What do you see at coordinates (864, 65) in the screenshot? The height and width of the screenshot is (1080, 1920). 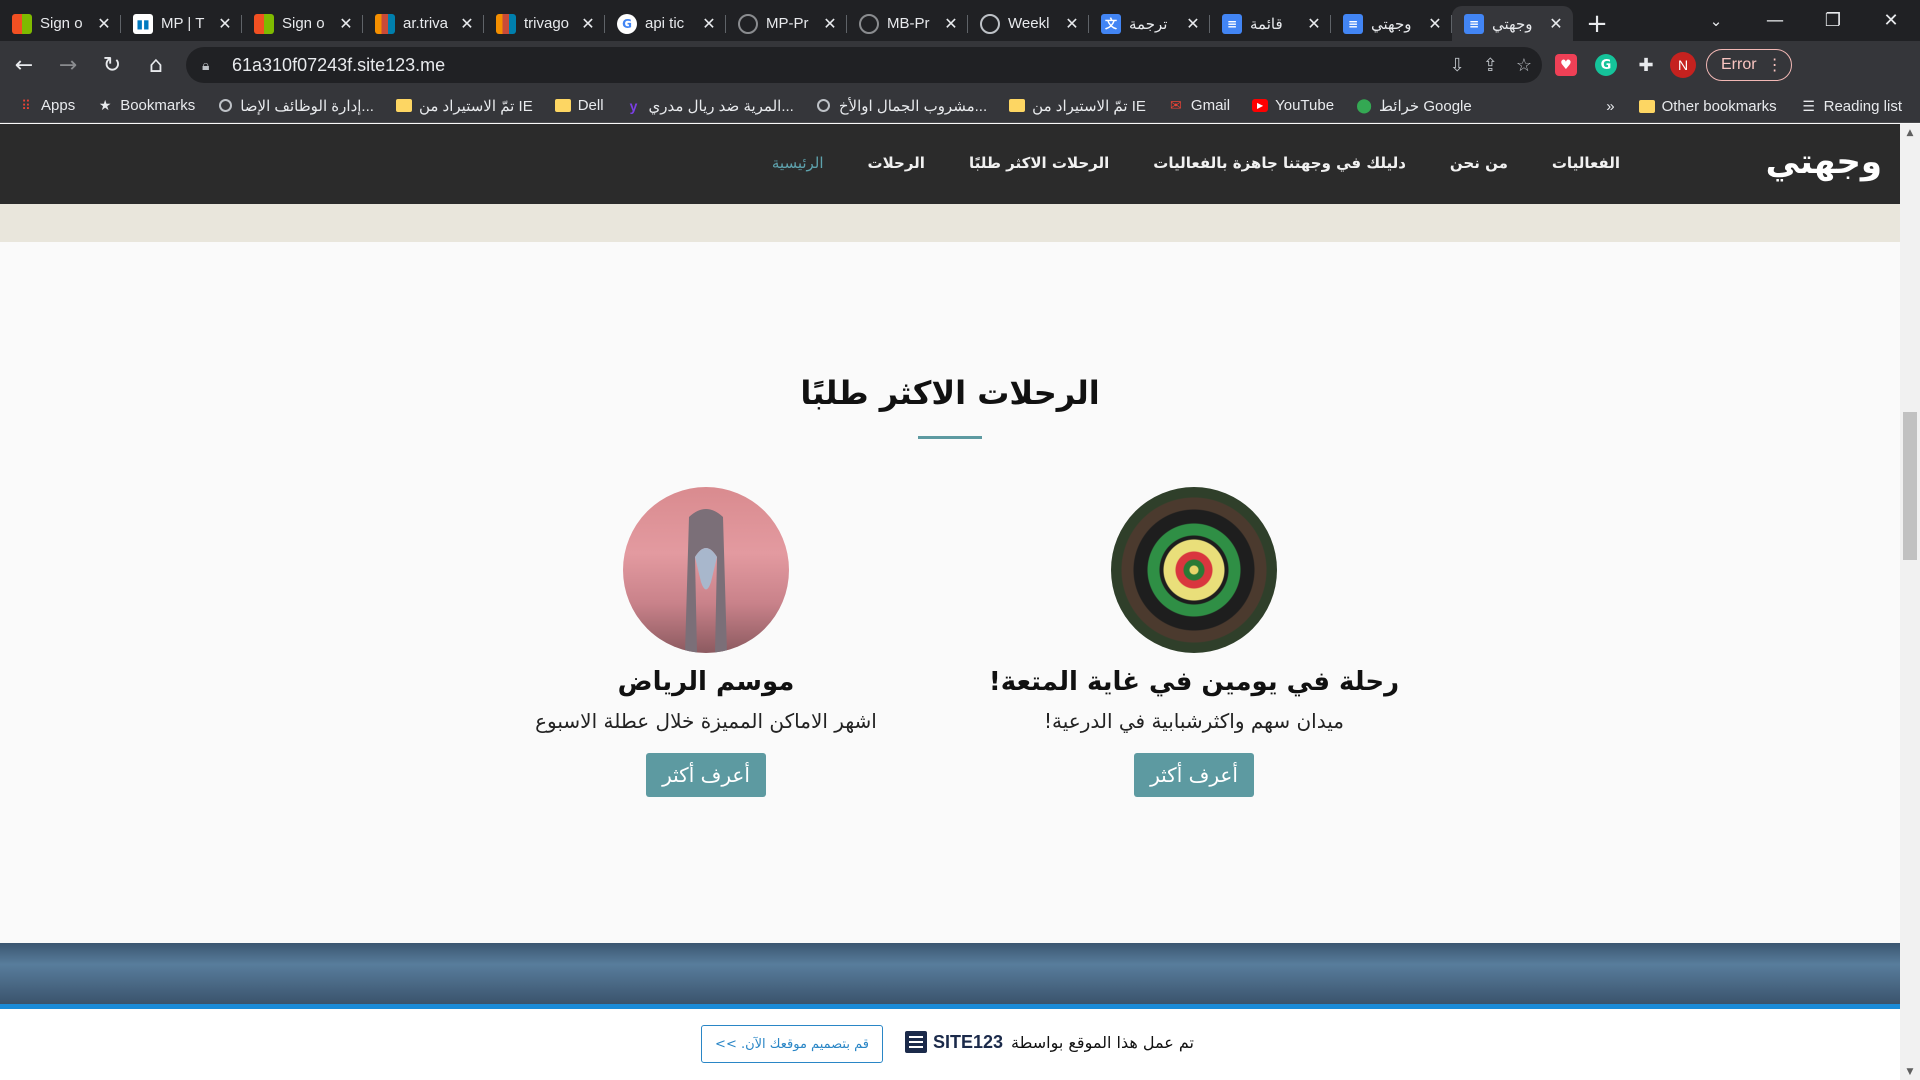 I see `address-bar: 🔒︎ 61a310f07243f.site123.me ⇩ ⇪ ☆` at bounding box center [864, 65].